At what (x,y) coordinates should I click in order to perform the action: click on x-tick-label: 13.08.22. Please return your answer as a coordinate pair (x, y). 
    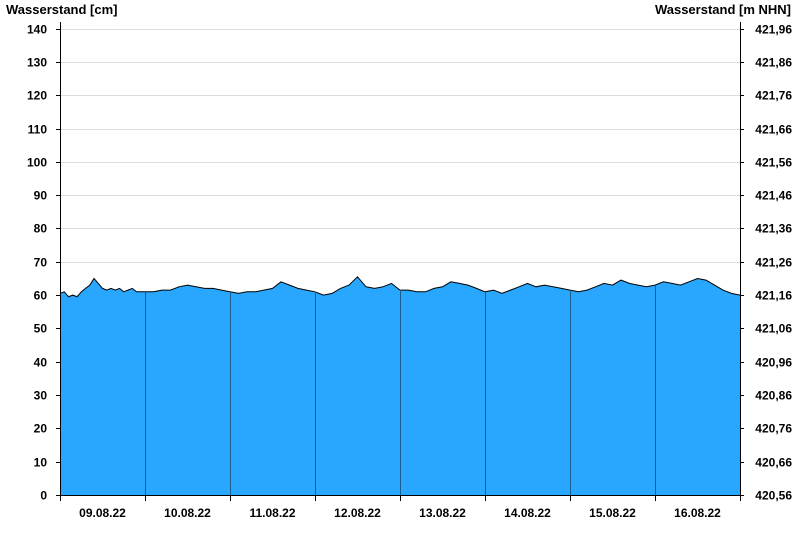
    Looking at the image, I should click on (442, 513).